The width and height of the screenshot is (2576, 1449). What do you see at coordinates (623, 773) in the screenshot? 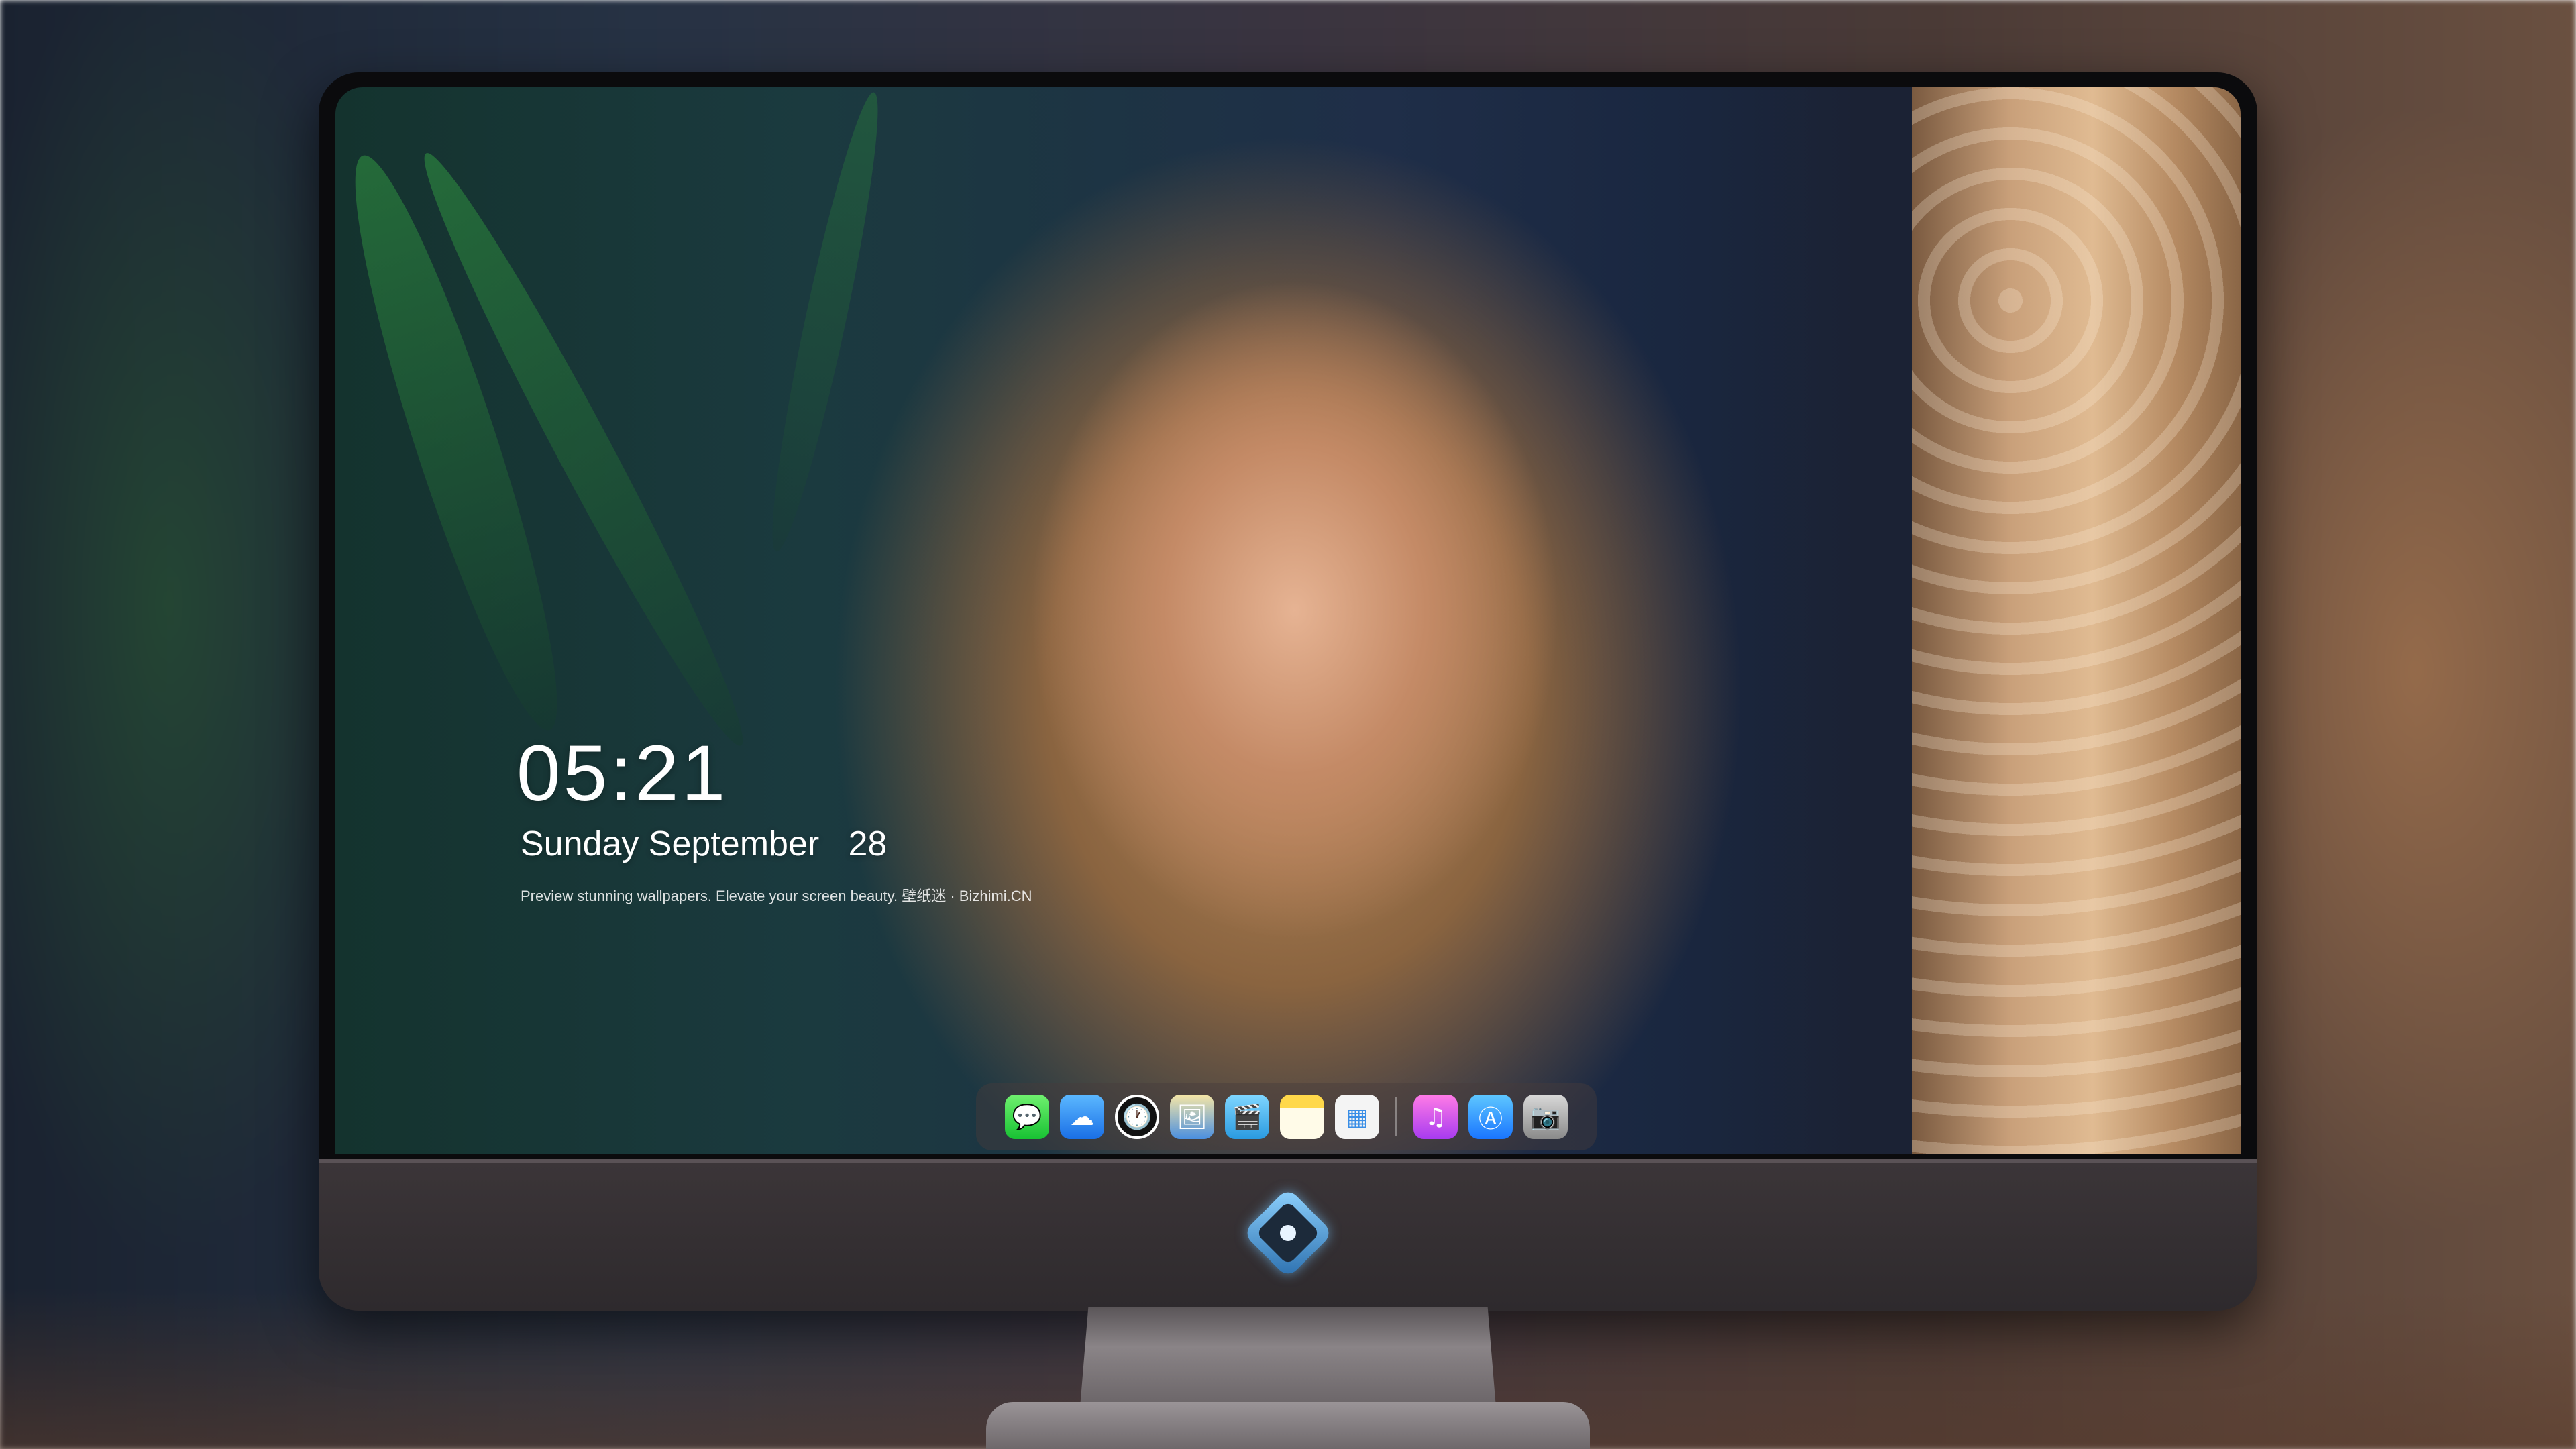
I see `lockscreen-time: 05:21` at bounding box center [623, 773].